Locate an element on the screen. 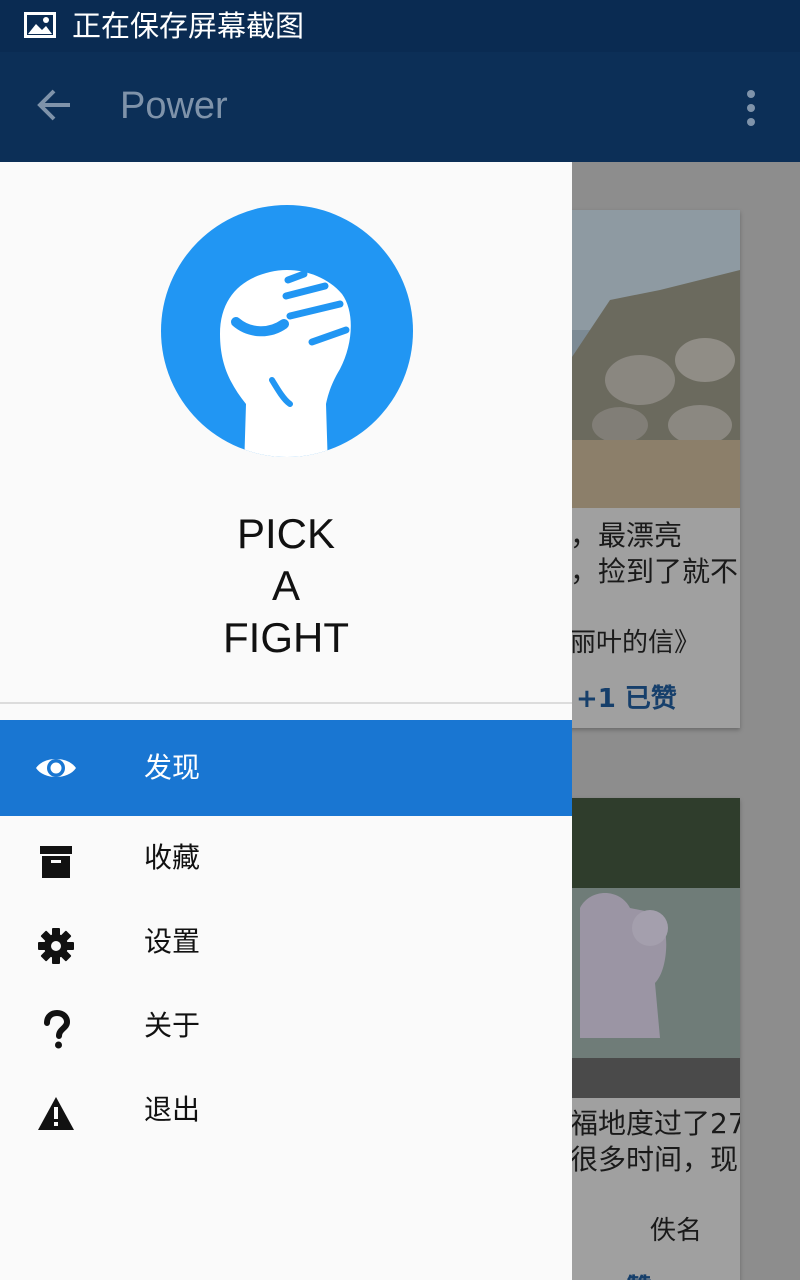 The width and height of the screenshot is (800, 1280). menu-item-about: 关于 is located at coordinates (286, 1026).